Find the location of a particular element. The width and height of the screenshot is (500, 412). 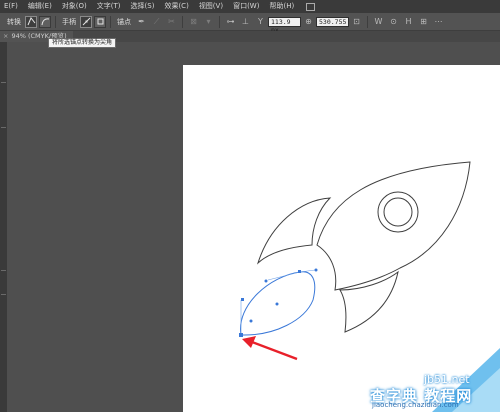

flame-handles is located at coordinates (278, 302).